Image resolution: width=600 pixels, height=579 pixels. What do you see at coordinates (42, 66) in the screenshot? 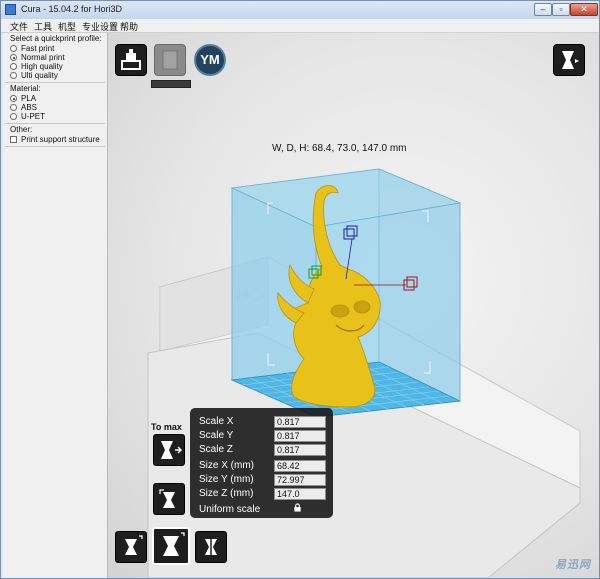
I see `profile-high-label: High quality` at bounding box center [42, 66].